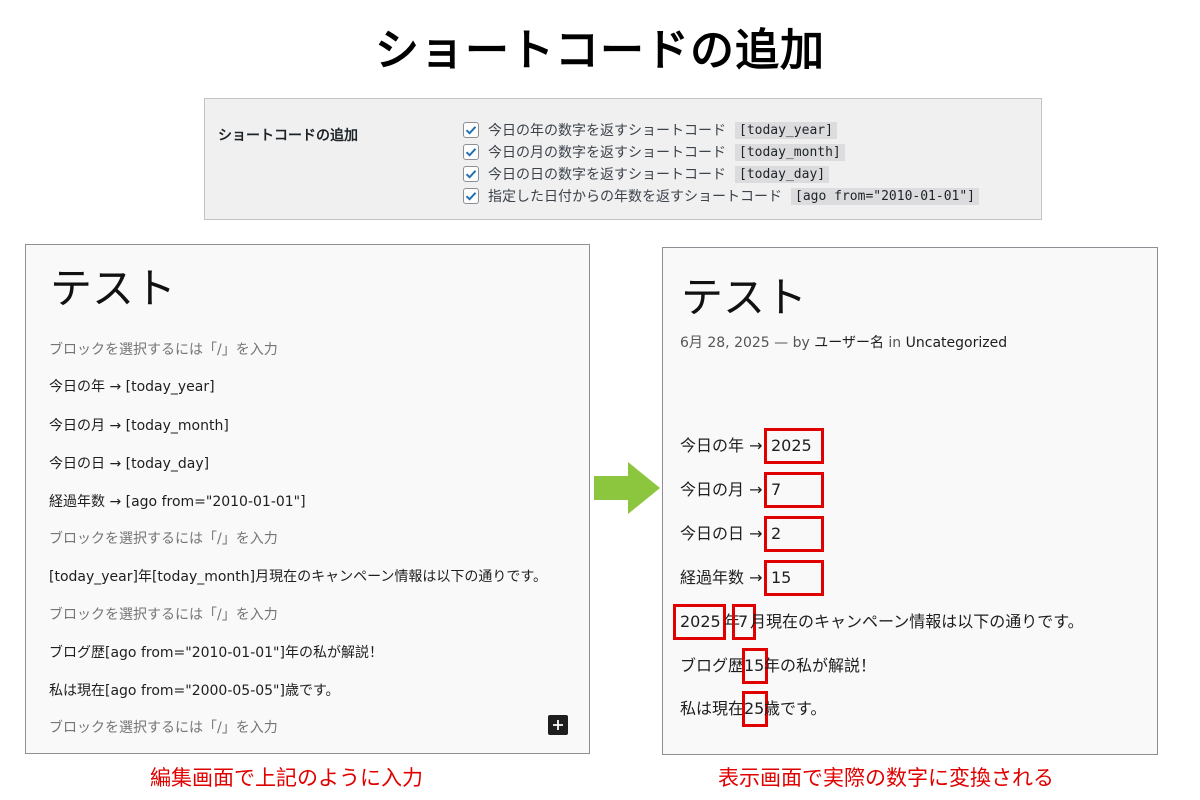 The height and width of the screenshot is (800, 1200). What do you see at coordinates (782, 174) in the screenshot?
I see `option-code: [today_day]` at bounding box center [782, 174].